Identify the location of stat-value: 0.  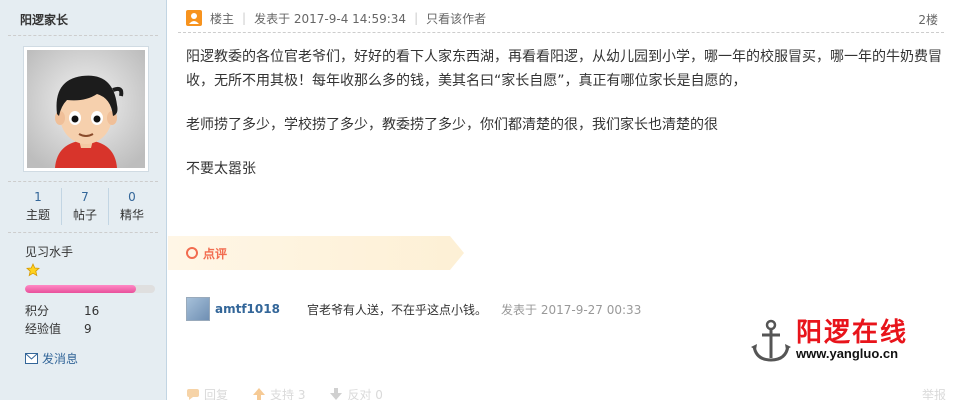
(132, 197).